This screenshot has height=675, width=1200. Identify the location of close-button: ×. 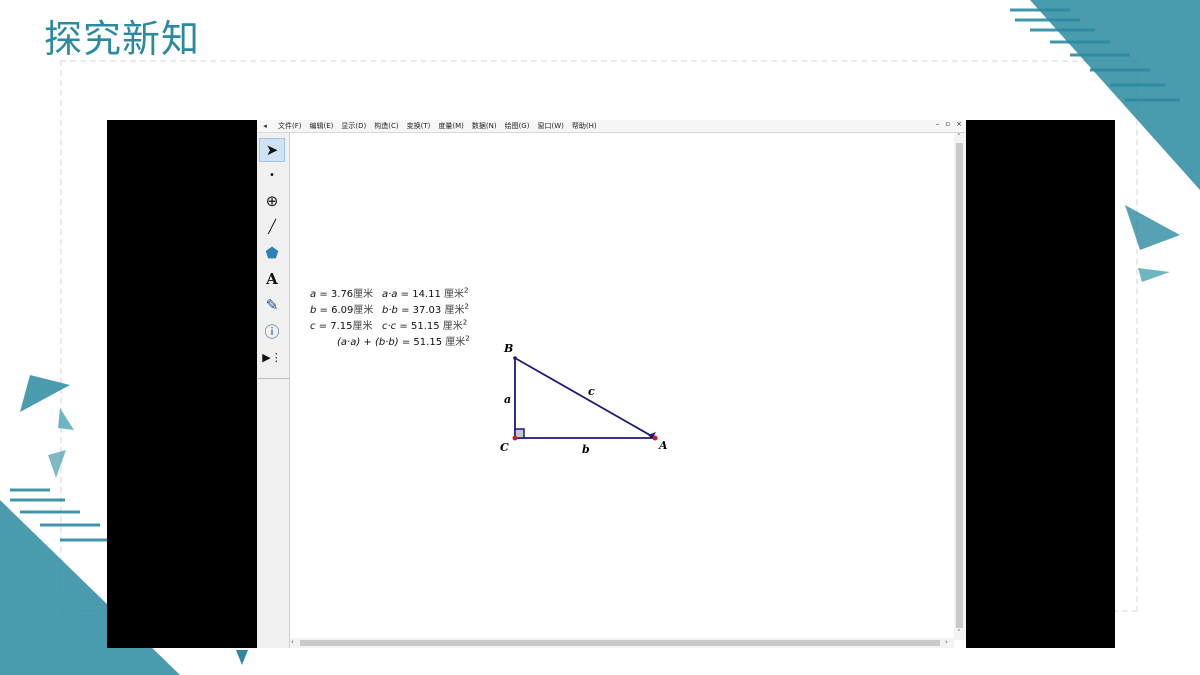
(959, 124).